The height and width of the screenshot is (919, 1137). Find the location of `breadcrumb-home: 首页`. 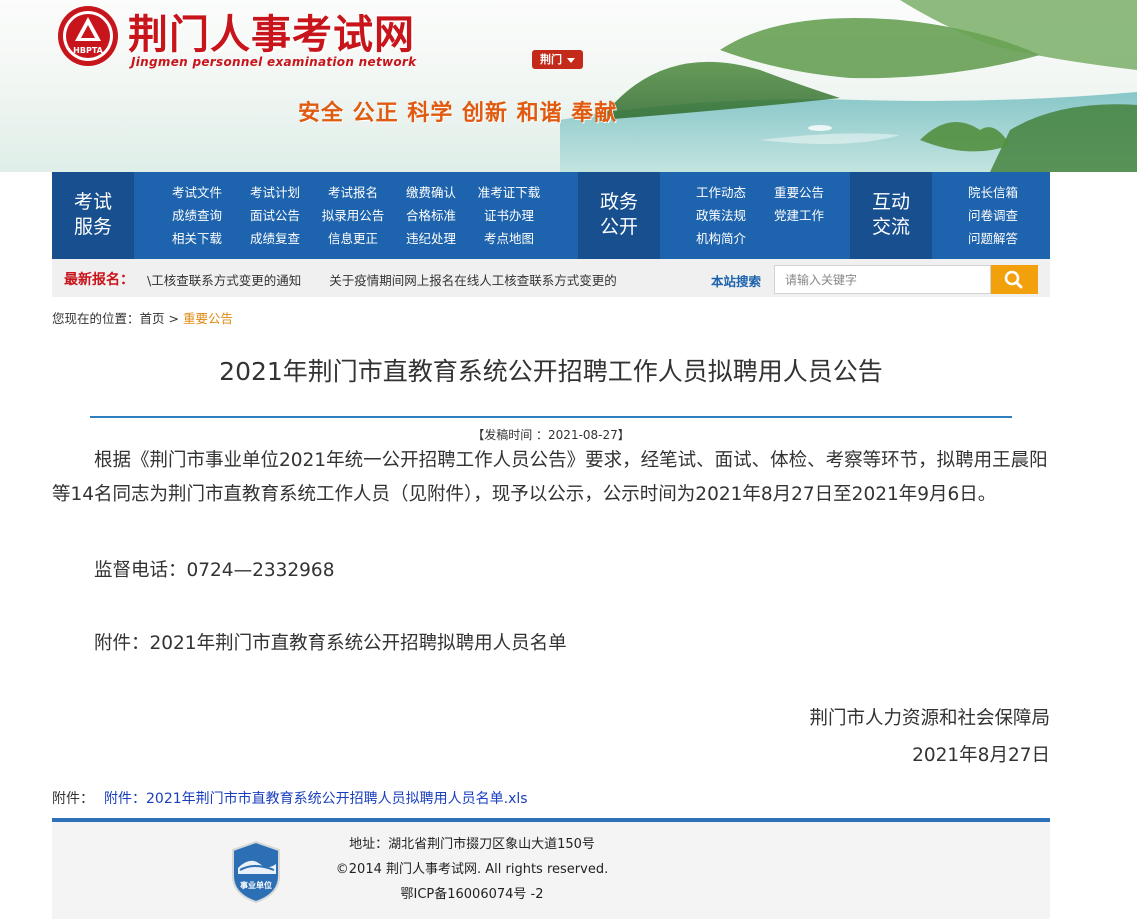

breadcrumb-home: 首页 is located at coordinates (152, 318).